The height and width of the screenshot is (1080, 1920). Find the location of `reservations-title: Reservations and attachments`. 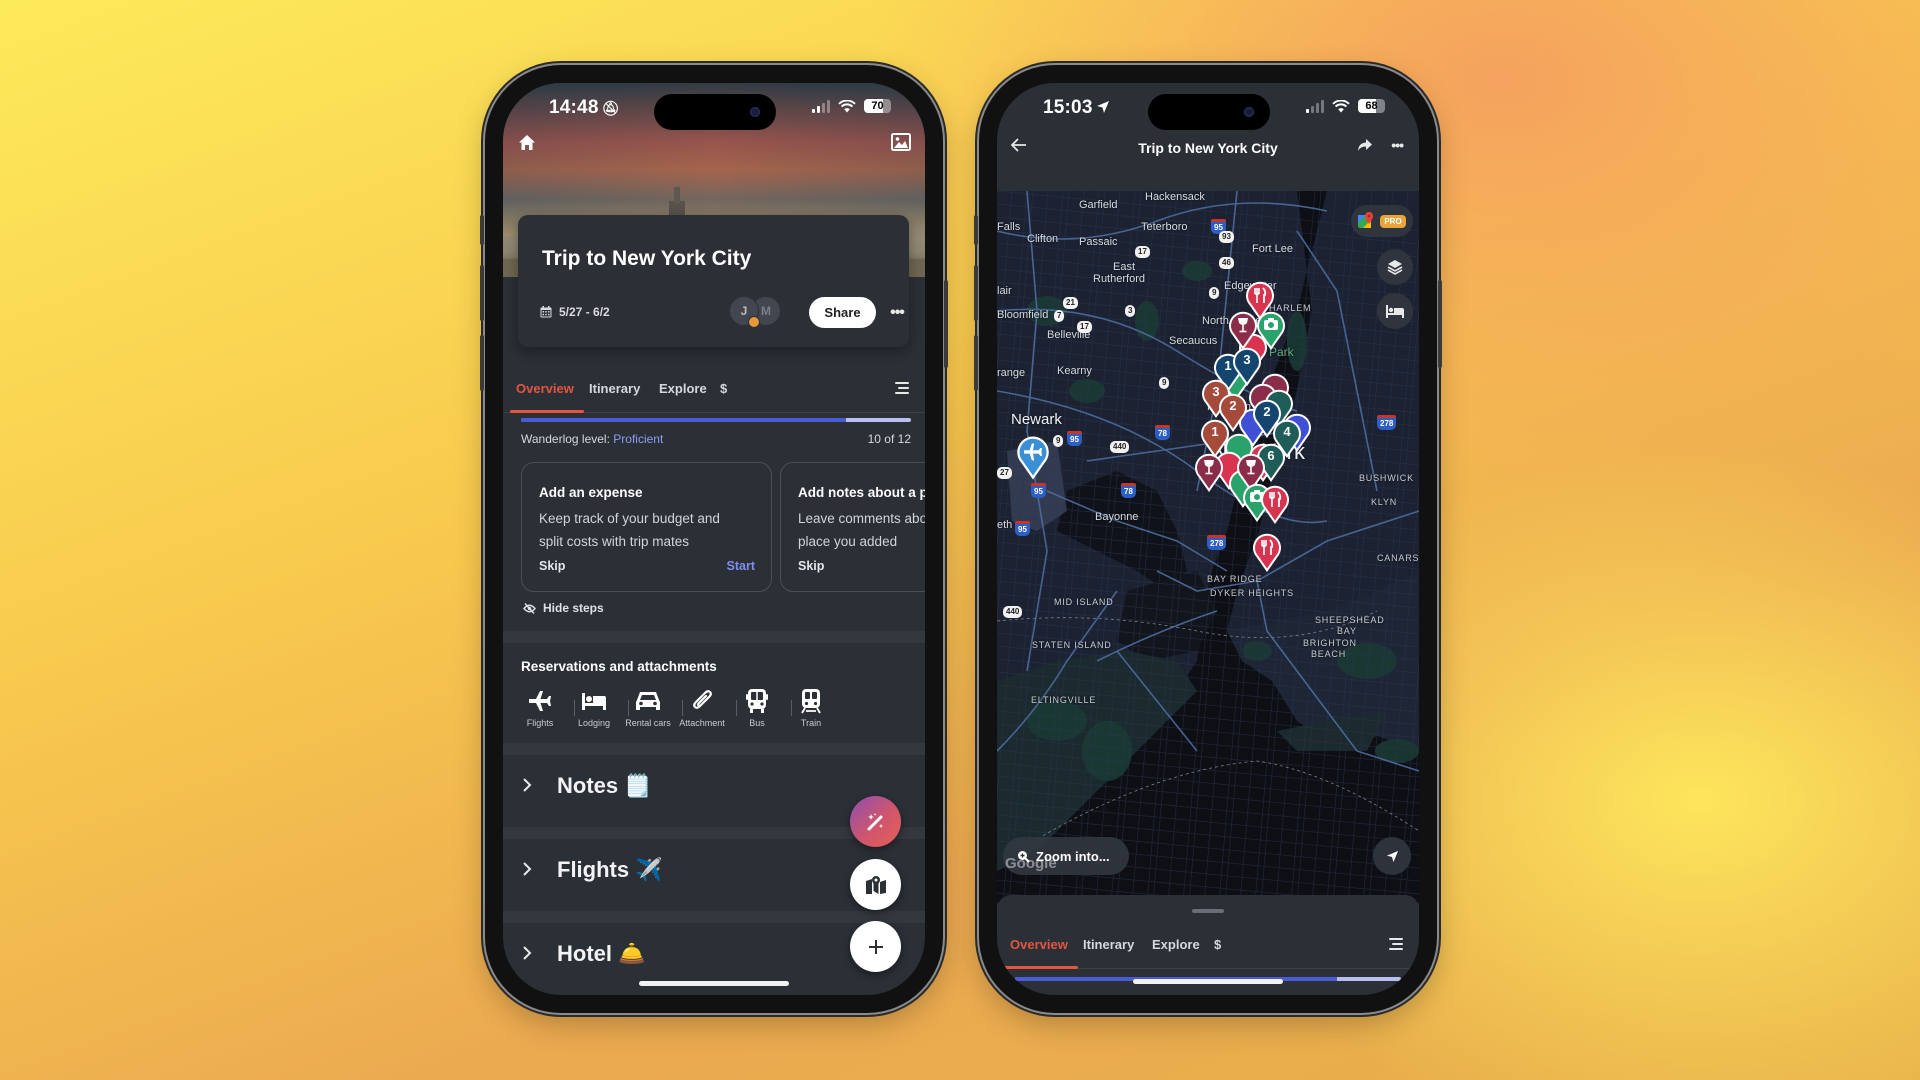

reservations-title: Reservations and attachments is located at coordinates (619, 666).